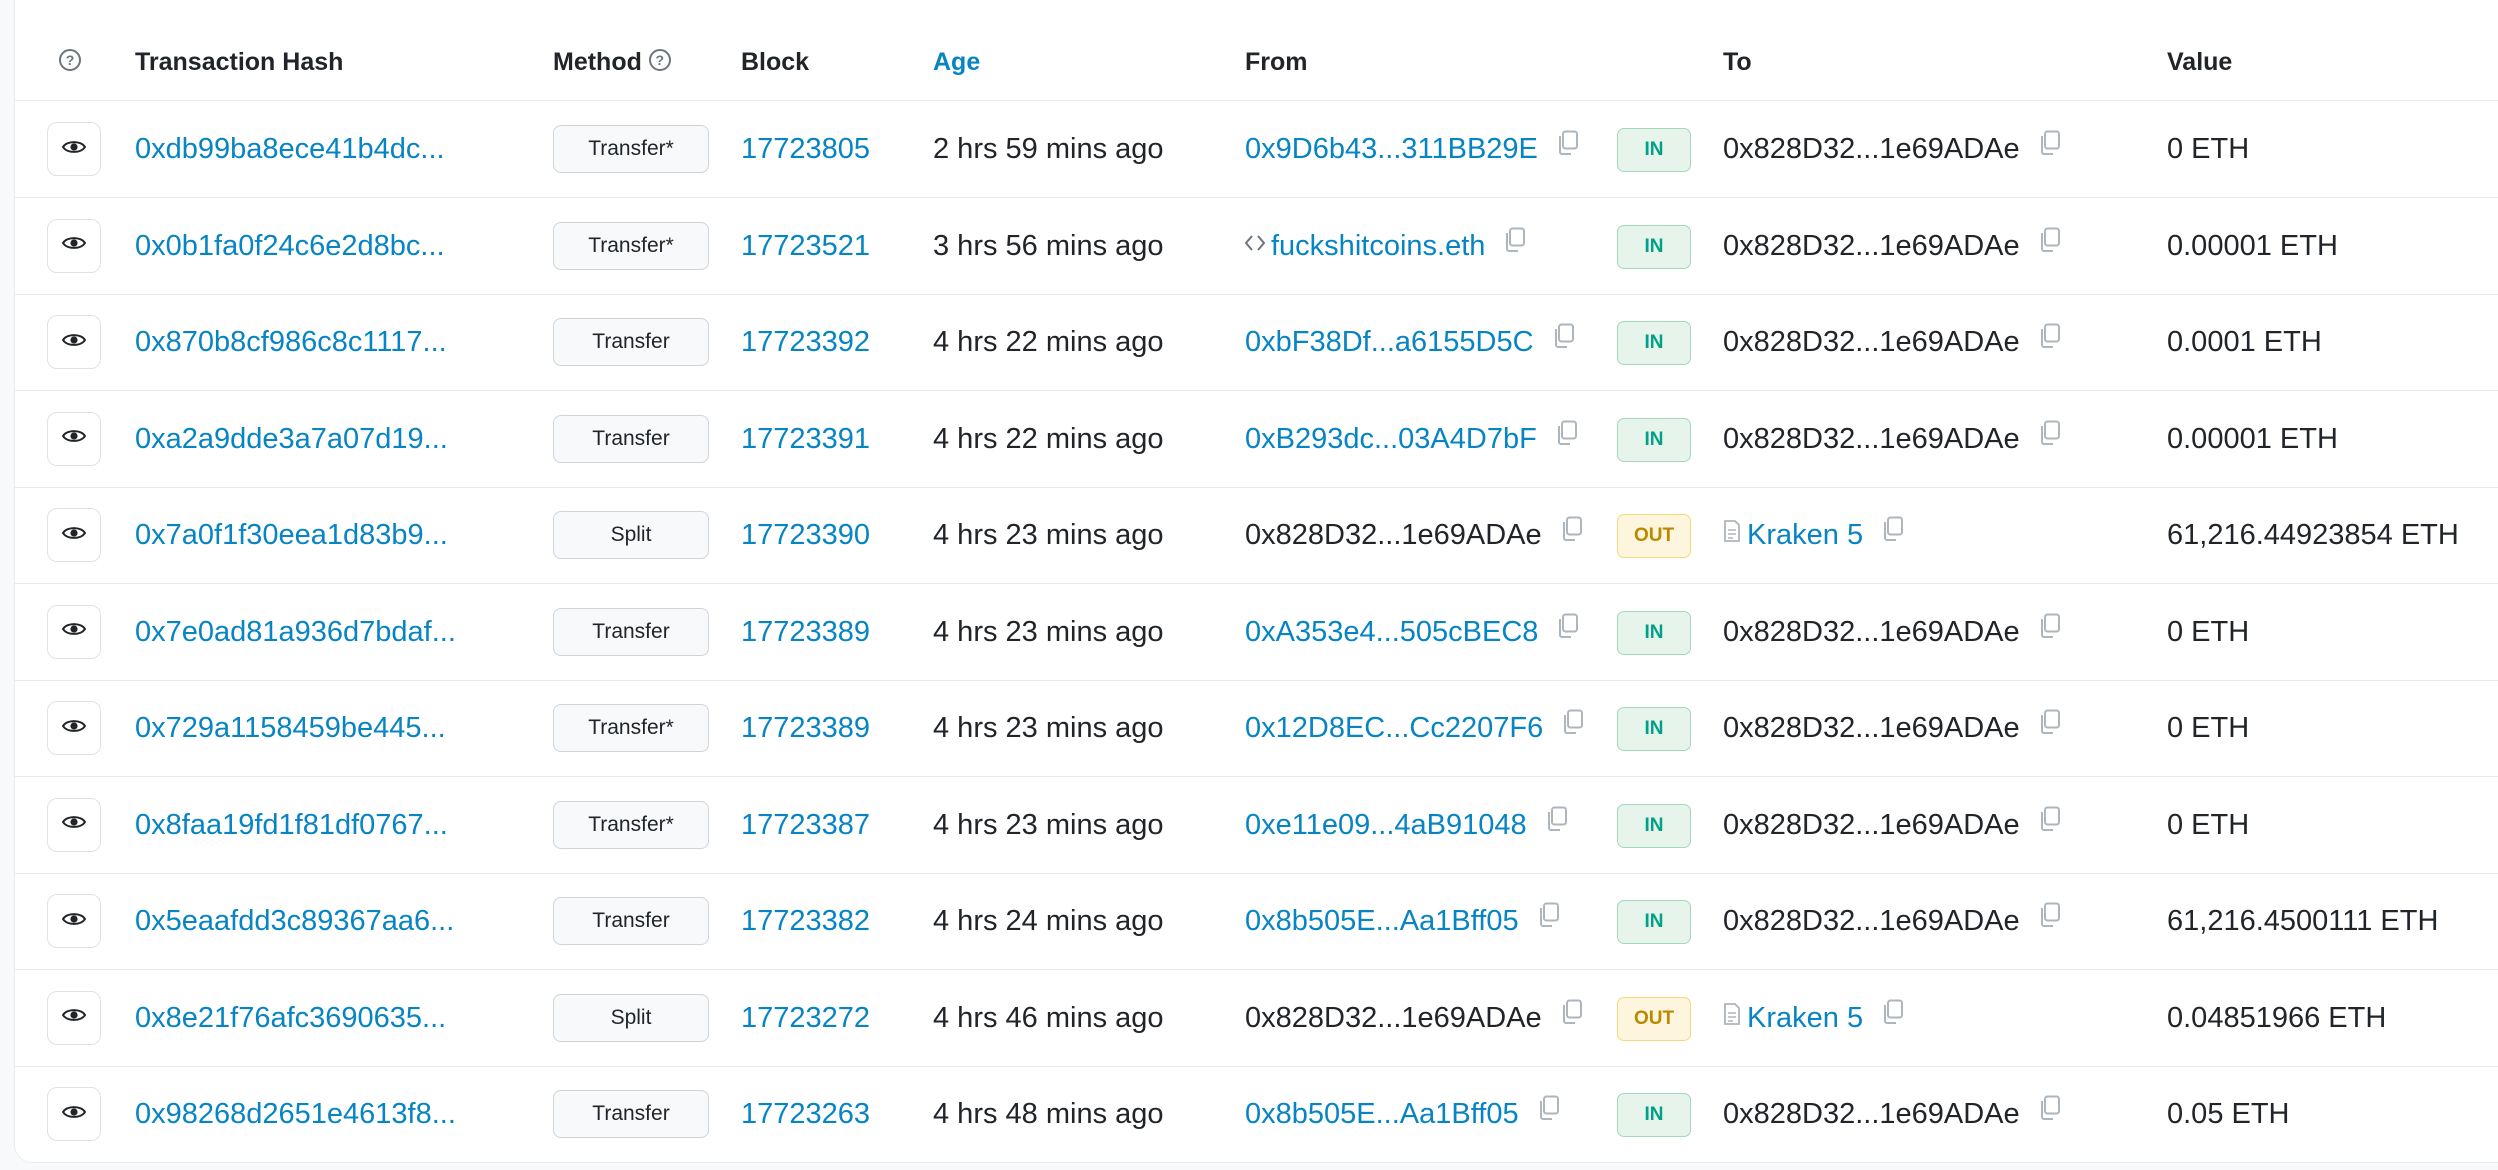 The width and height of the screenshot is (2498, 1170). Describe the element at coordinates (805, 246) in the screenshot. I see `block-link: 17723521` at that location.